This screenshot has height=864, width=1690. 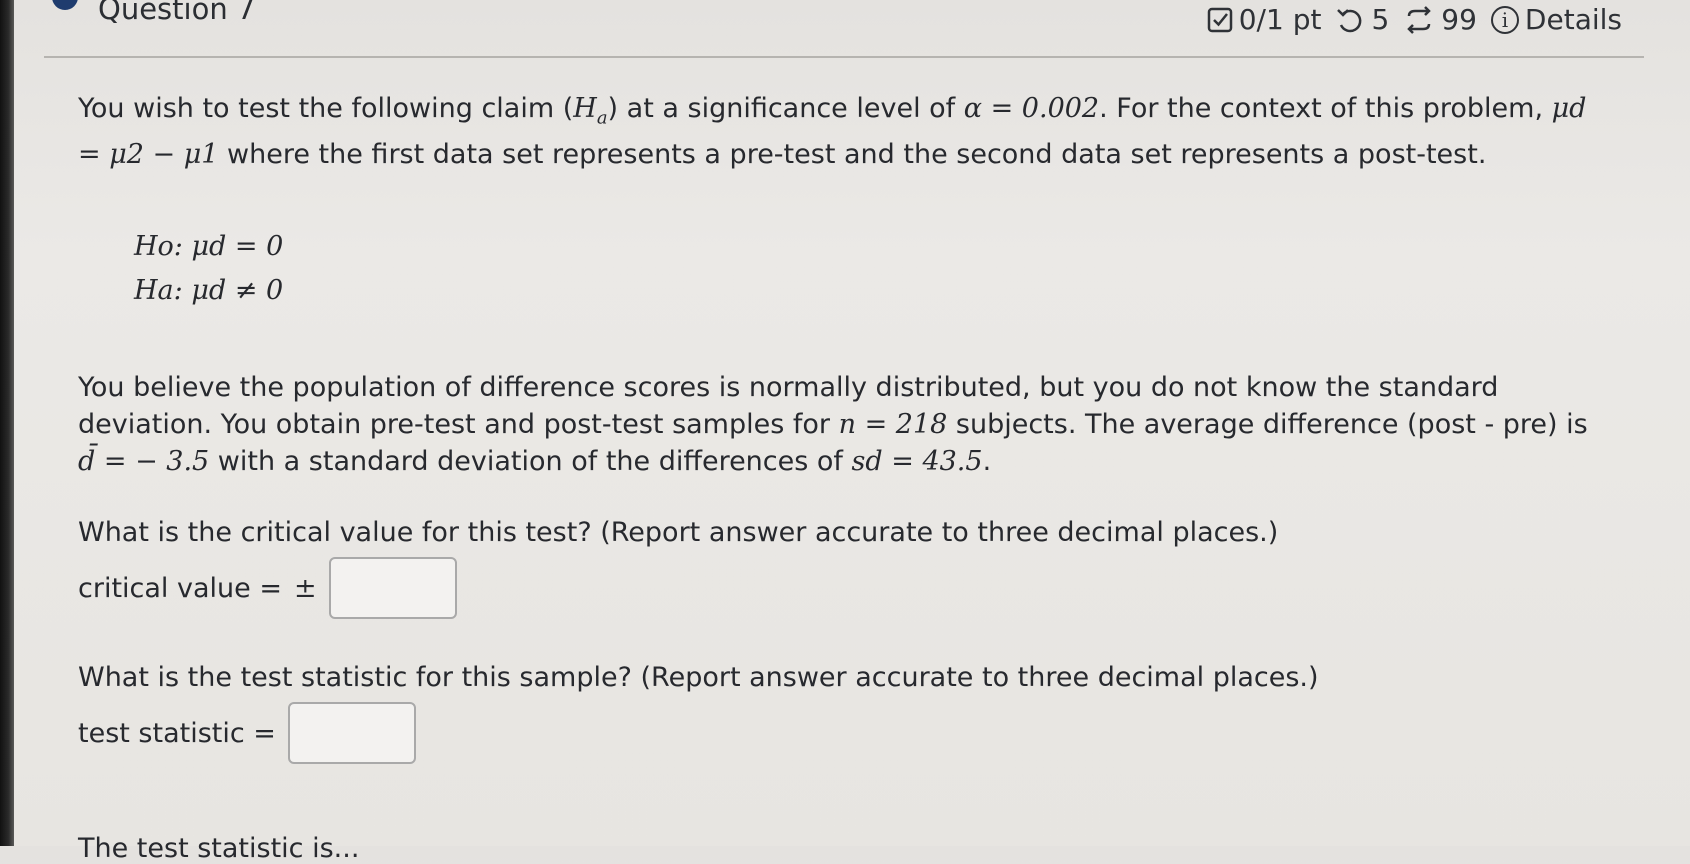 What do you see at coordinates (392, 588) in the screenshot?
I see `critical-value-input` at bounding box center [392, 588].